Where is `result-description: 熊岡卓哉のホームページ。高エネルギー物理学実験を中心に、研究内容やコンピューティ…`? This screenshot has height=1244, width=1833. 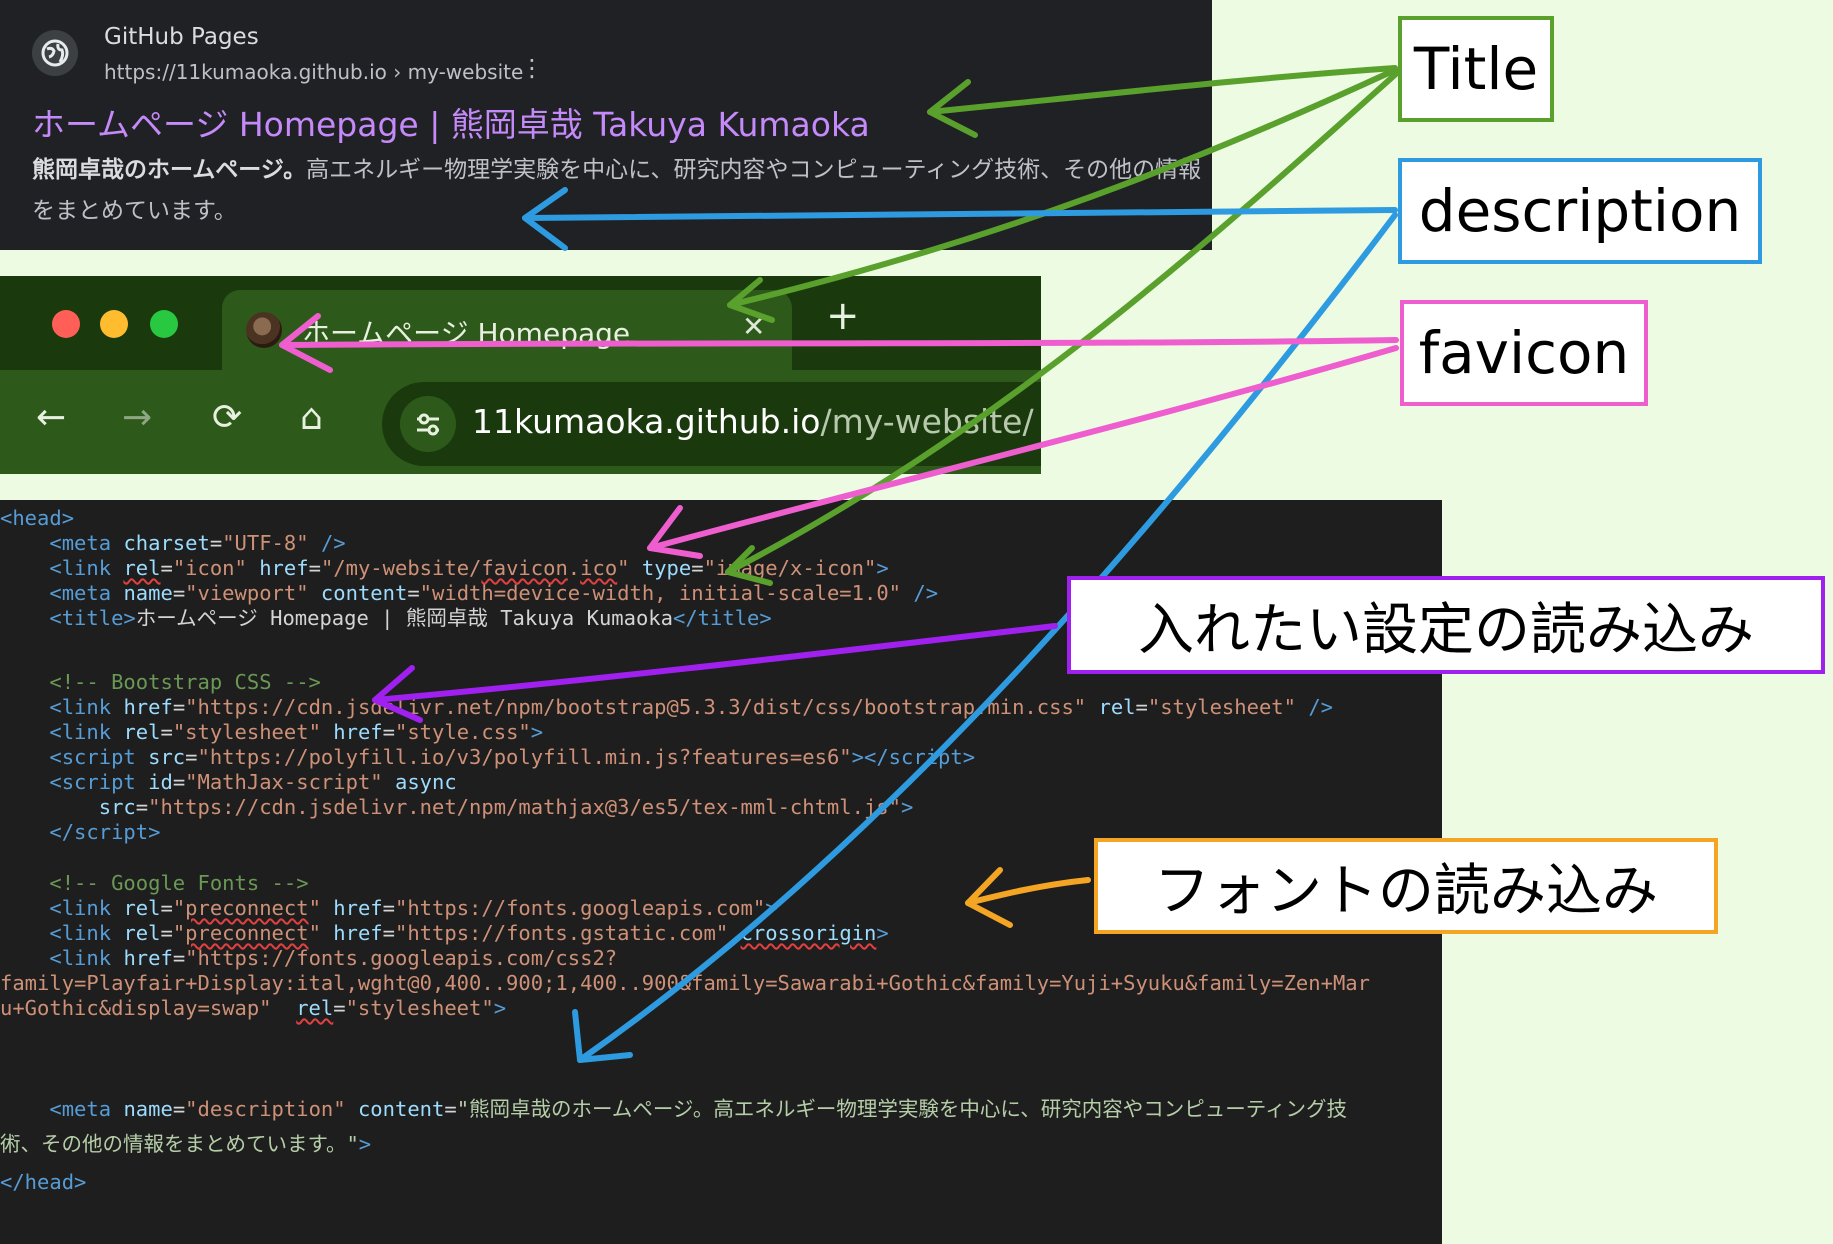 result-description: 熊岡卓哉のホームページ。高エネルギー物理学実験を中心に、研究内容やコンピューティ… is located at coordinates (619, 191).